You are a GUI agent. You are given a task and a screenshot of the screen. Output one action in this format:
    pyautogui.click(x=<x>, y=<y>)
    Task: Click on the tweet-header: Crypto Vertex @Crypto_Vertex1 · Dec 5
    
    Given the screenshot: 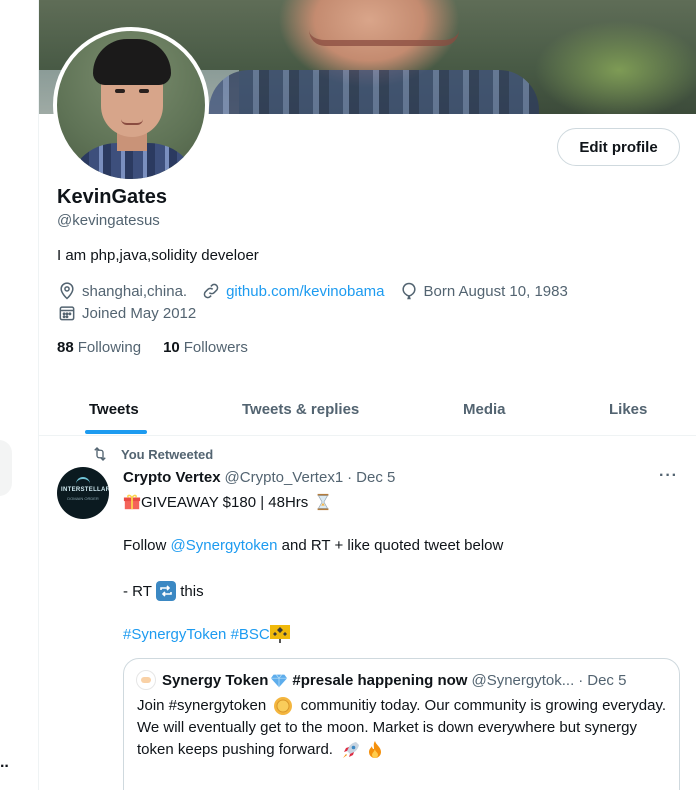 What is the action you would take?
    pyautogui.click(x=259, y=477)
    